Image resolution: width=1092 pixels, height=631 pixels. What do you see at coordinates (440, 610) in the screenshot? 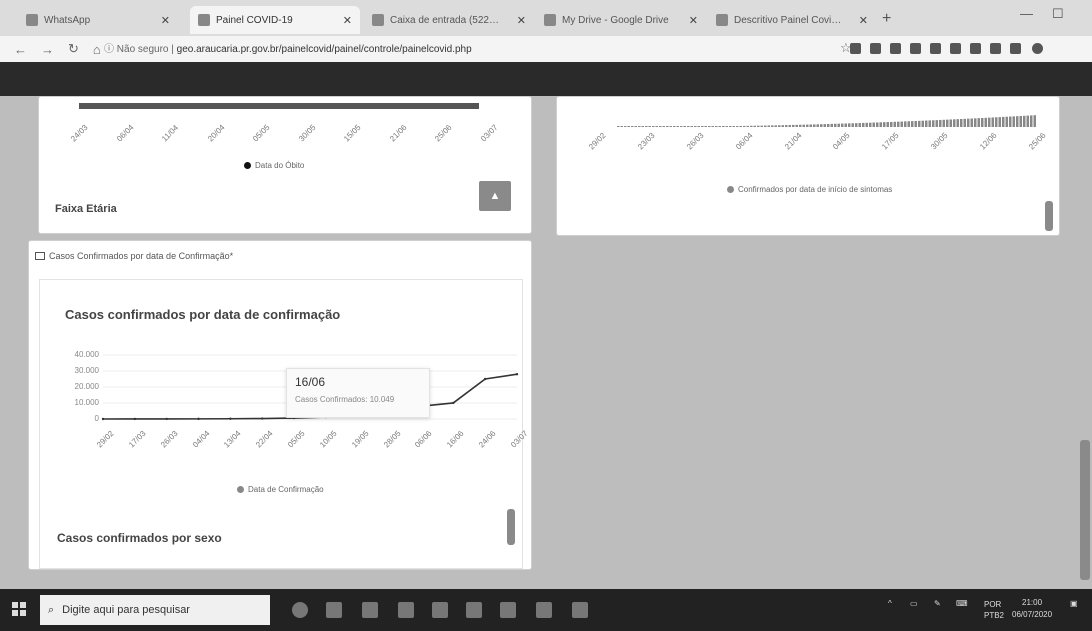
I see `photos-icon` at bounding box center [440, 610].